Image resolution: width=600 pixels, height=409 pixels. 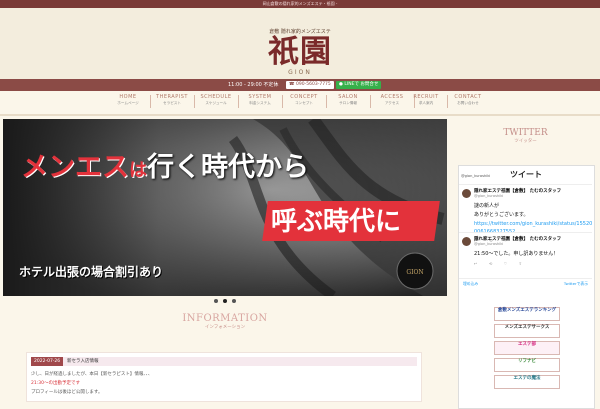 What do you see at coordinates (527, 378) in the screenshot?
I see `banner-title: エステの魔法` at bounding box center [527, 378].